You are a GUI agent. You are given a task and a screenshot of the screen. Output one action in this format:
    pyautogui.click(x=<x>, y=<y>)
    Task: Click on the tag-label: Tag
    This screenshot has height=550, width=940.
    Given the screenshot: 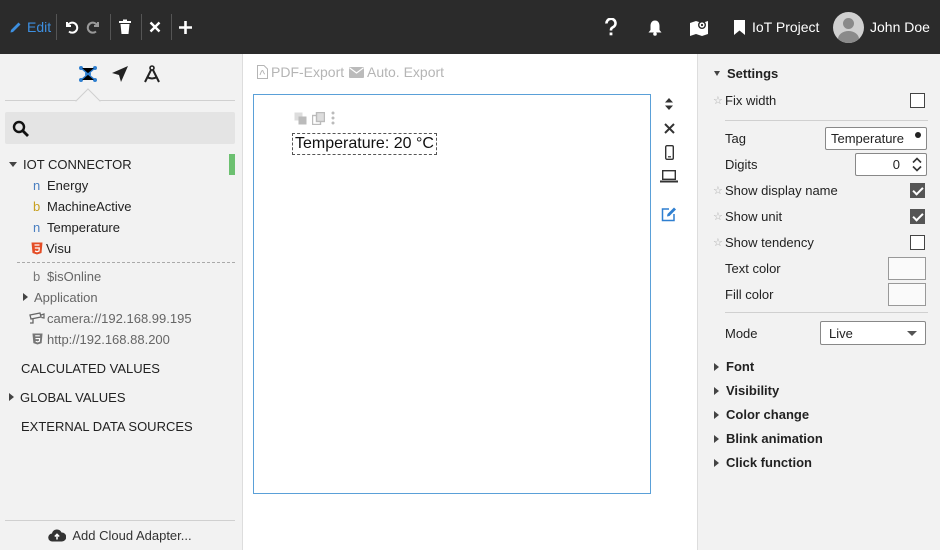 What is the action you would take?
    pyautogui.click(x=735, y=138)
    